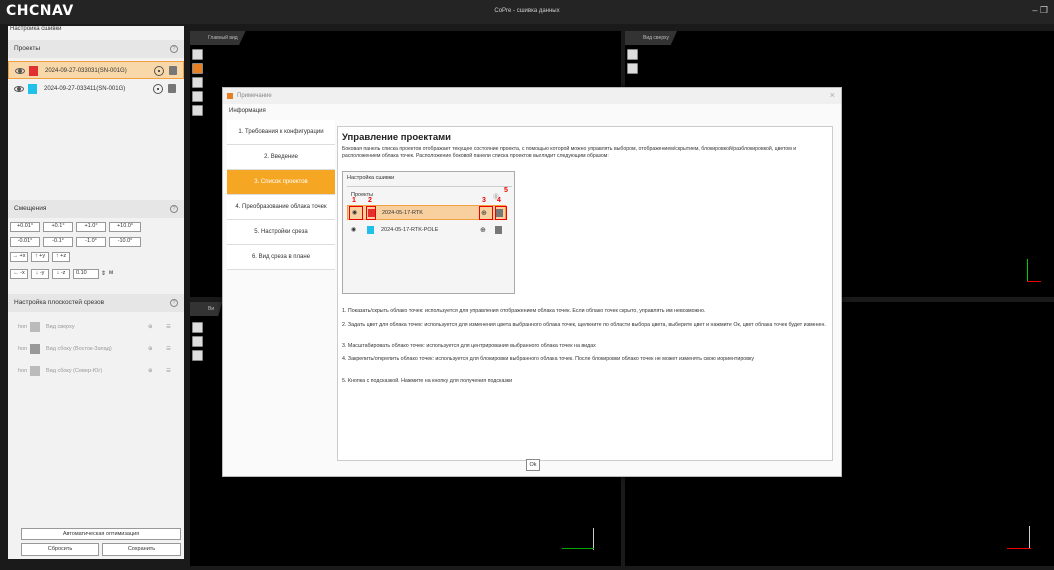 This screenshot has height=570, width=1054. What do you see at coordinates (59, 302) in the screenshot?
I see `slice-header-label: Настройка плоскостей срезов` at bounding box center [59, 302].